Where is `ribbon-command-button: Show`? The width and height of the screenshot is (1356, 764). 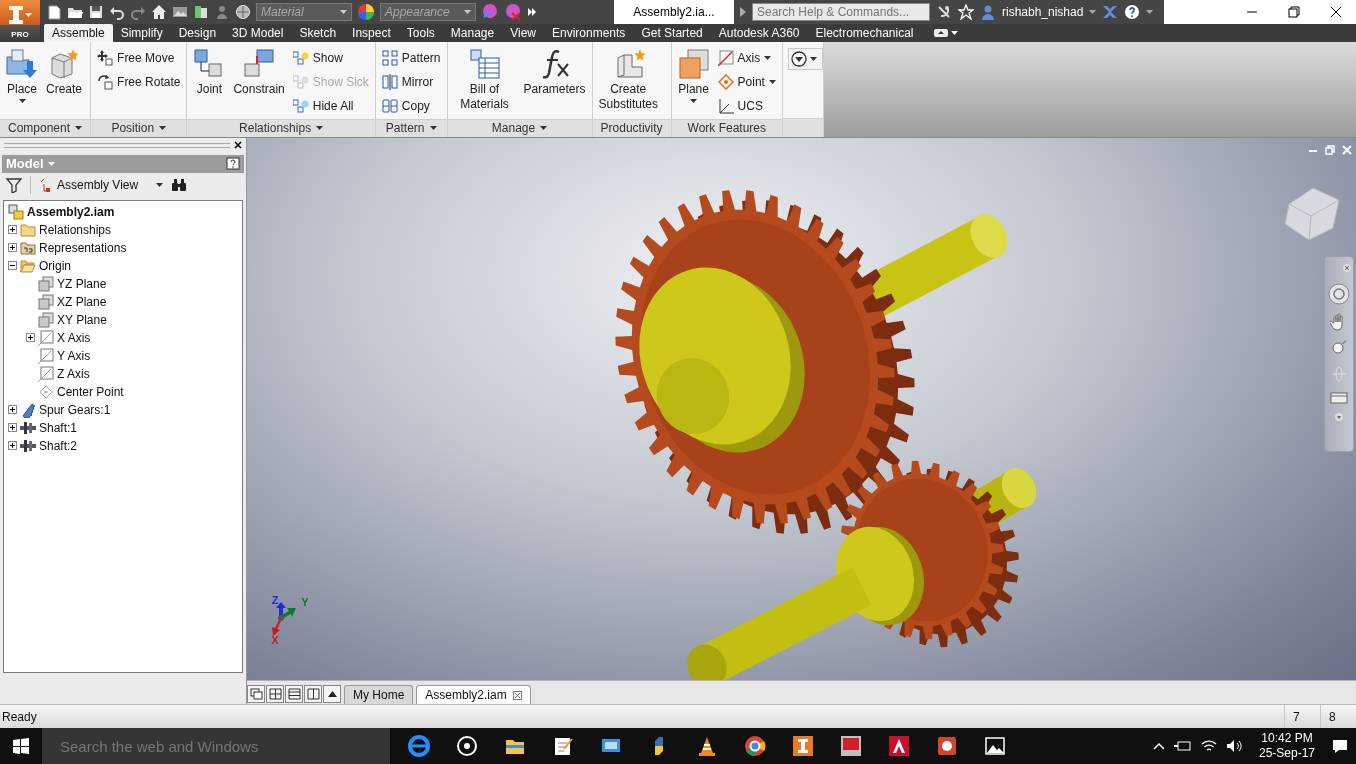
ribbon-command-button: Show is located at coordinates (330, 58).